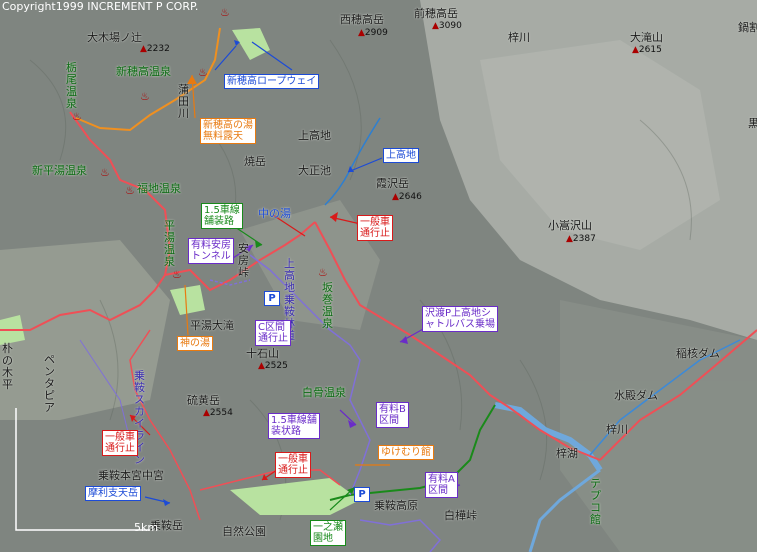 This screenshot has width=757, height=552. I want to click on tochio-onsen-label: 栃尾温泉, so click(71, 85).